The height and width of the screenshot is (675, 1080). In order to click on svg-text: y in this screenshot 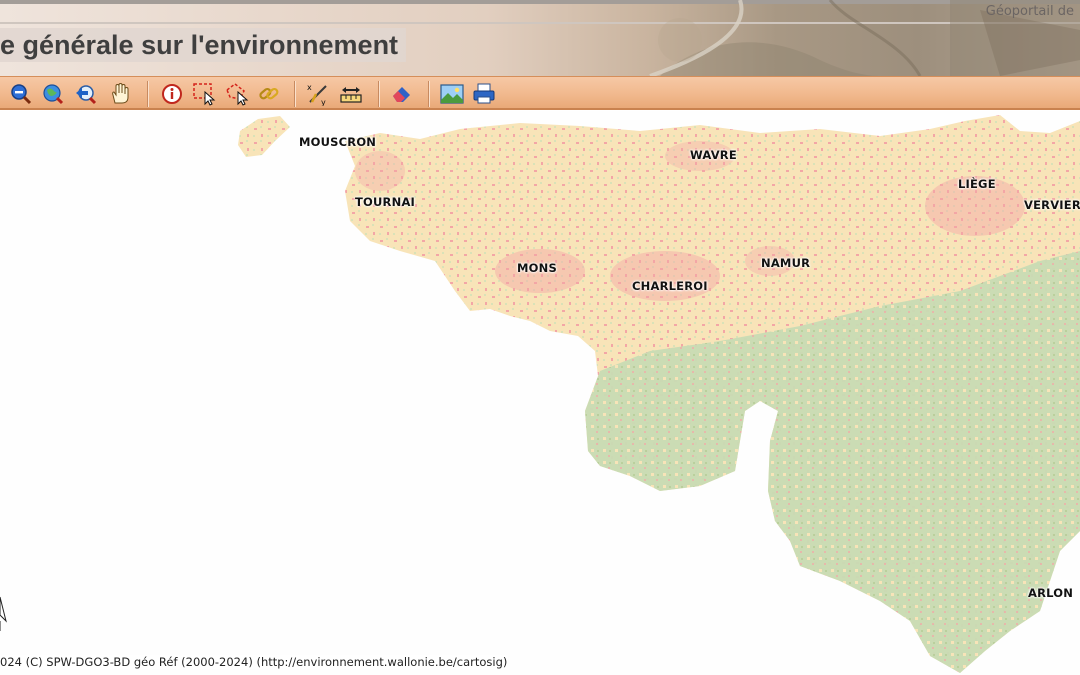, I will do `click(323, 102)`.